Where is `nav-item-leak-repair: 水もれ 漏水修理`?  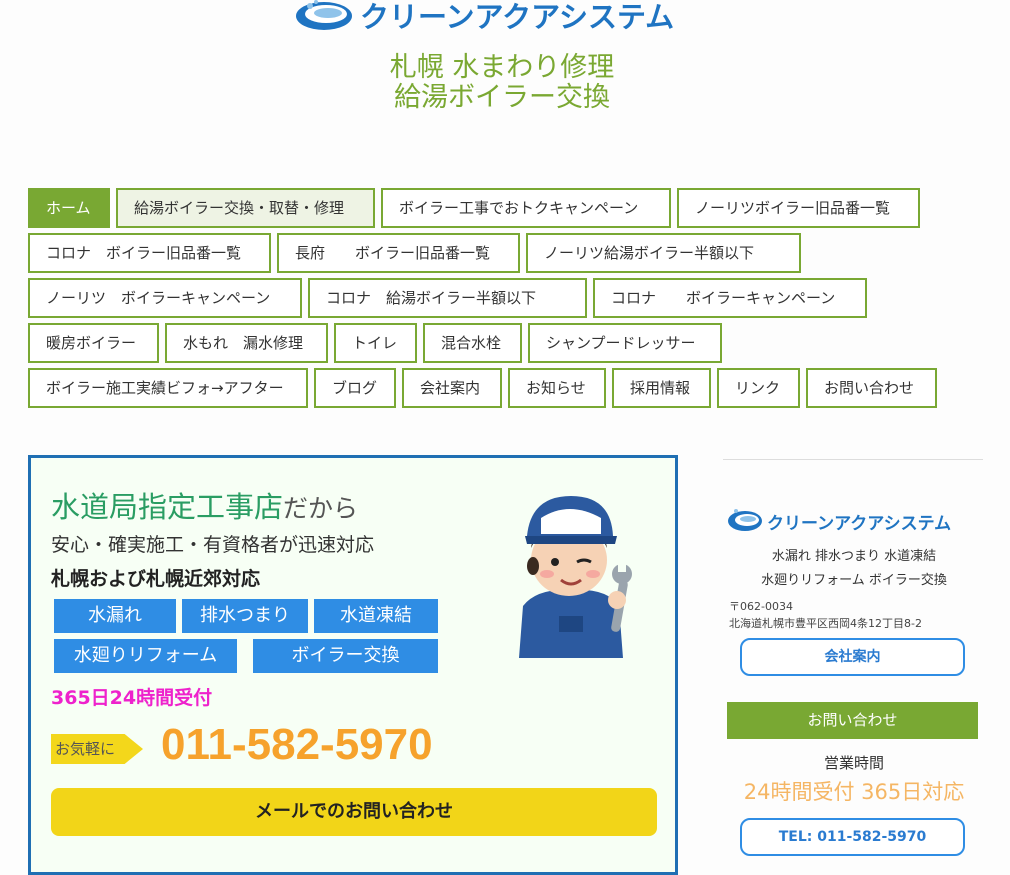
nav-item-leak-repair: 水もれ 漏水修理 is located at coordinates (246, 343).